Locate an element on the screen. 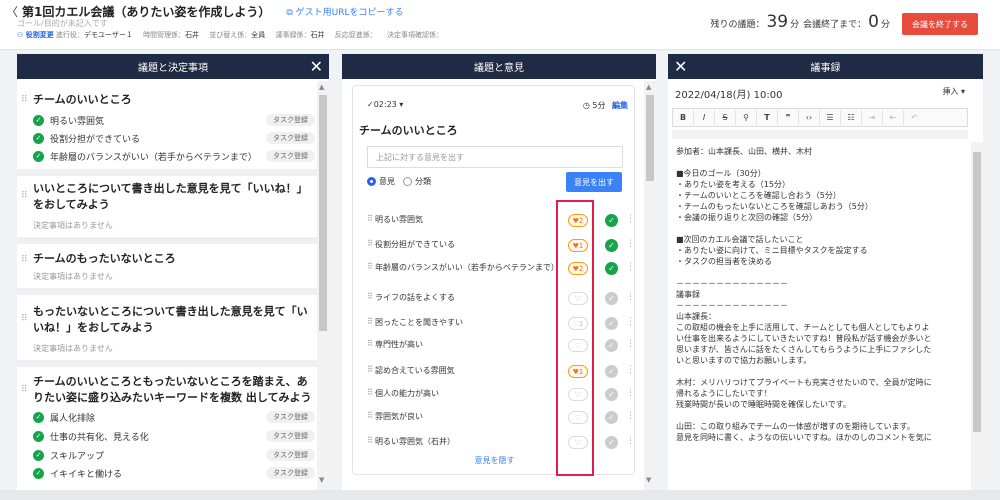 The height and width of the screenshot is (500, 1000). agenda-panel-title: 議題と決定事項 is located at coordinates (173, 68).